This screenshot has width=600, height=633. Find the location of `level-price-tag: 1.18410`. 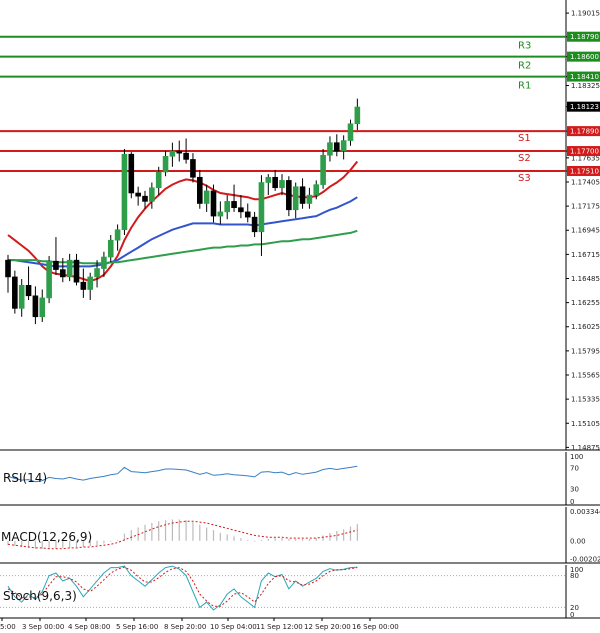

level-price-tag: 1.18410 is located at coordinates (584, 77).